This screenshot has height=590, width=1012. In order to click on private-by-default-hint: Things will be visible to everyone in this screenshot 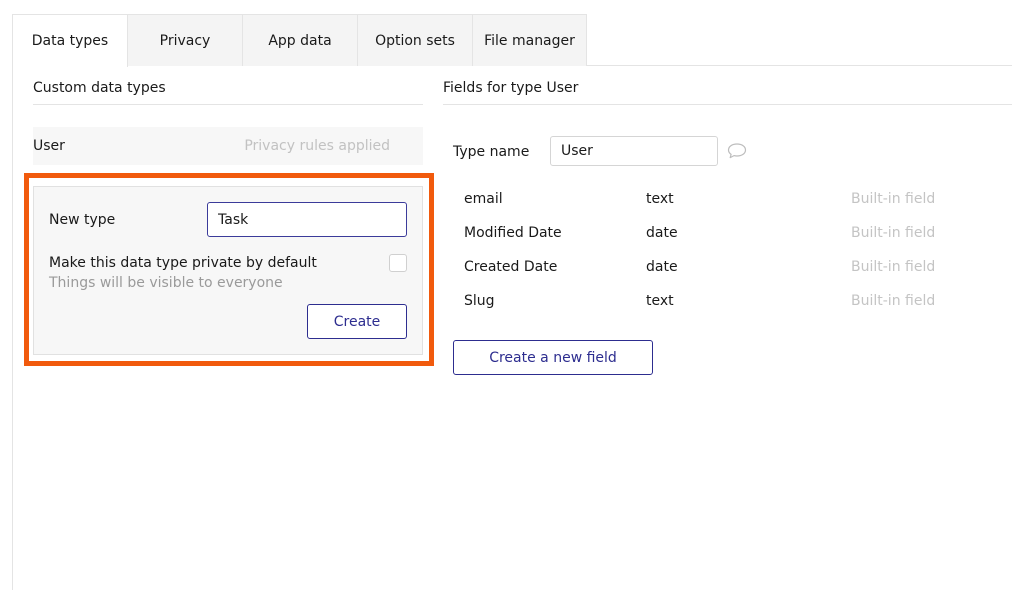, I will do `click(166, 283)`.